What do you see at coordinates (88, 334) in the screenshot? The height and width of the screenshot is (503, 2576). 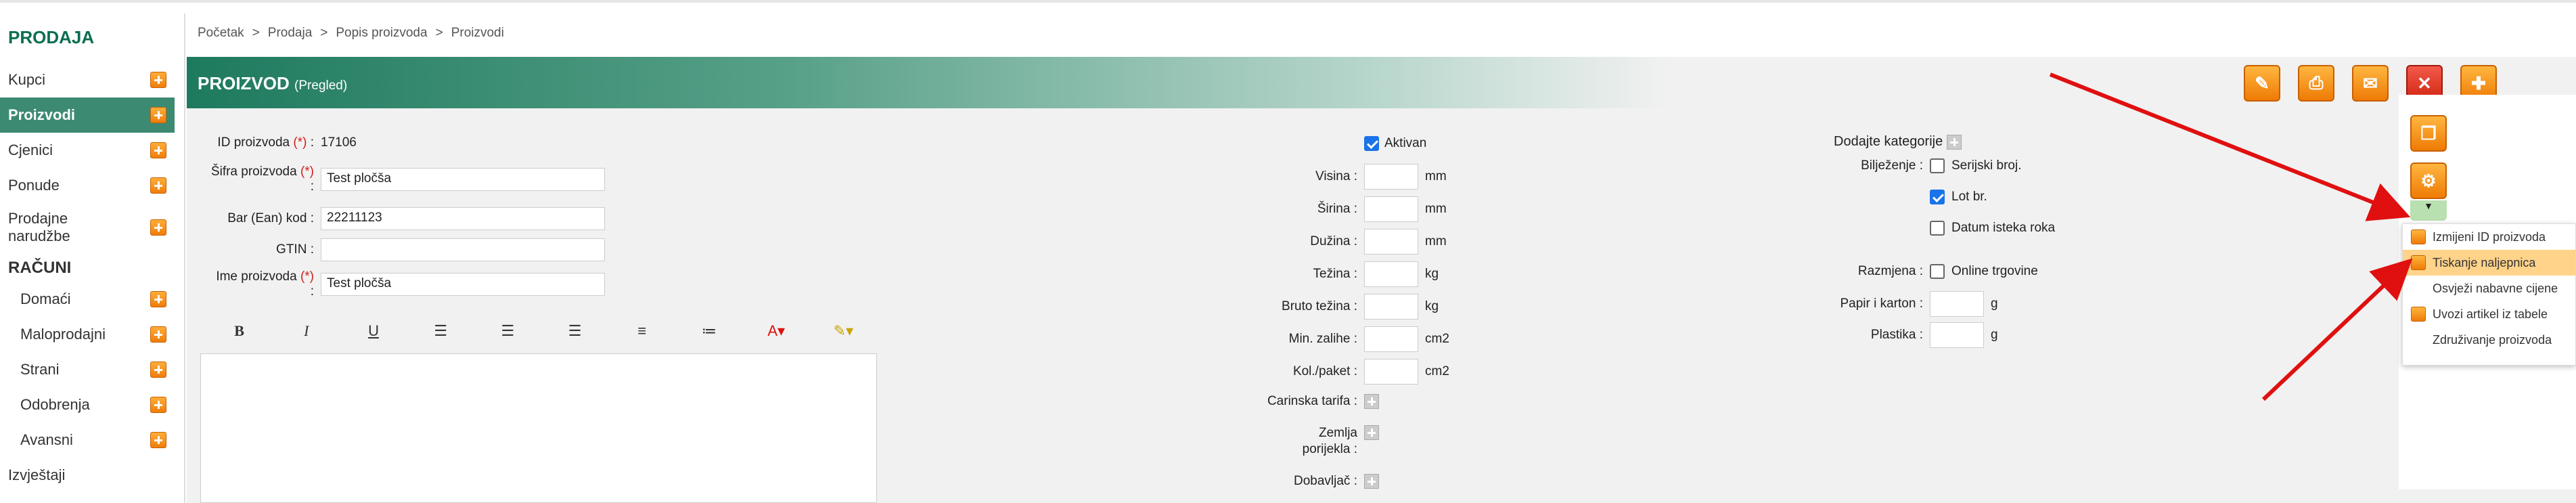 I see `sidebar-item-maloprodajni: Maloprodajni` at bounding box center [88, 334].